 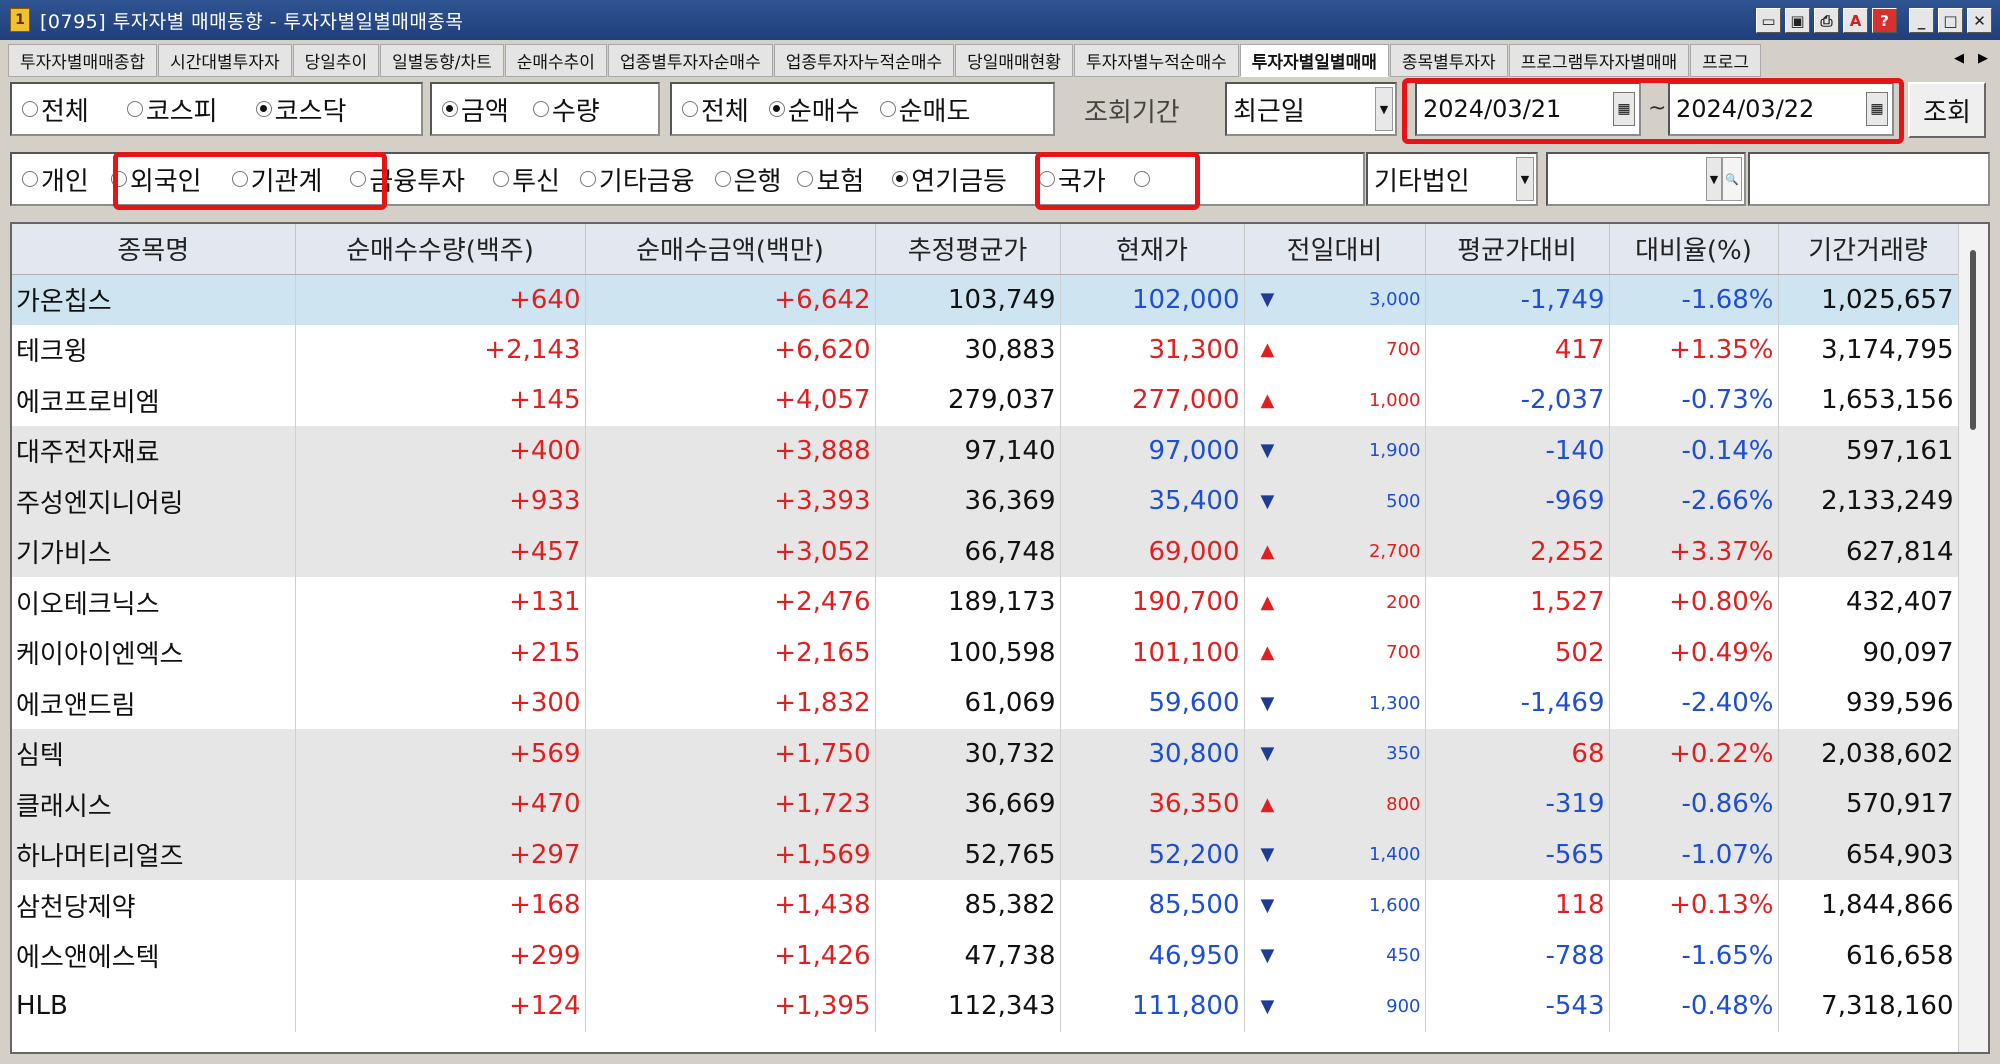 What do you see at coordinates (440, 249) in the screenshot?
I see `col-header-qty: 순매수수량(백주)` at bounding box center [440, 249].